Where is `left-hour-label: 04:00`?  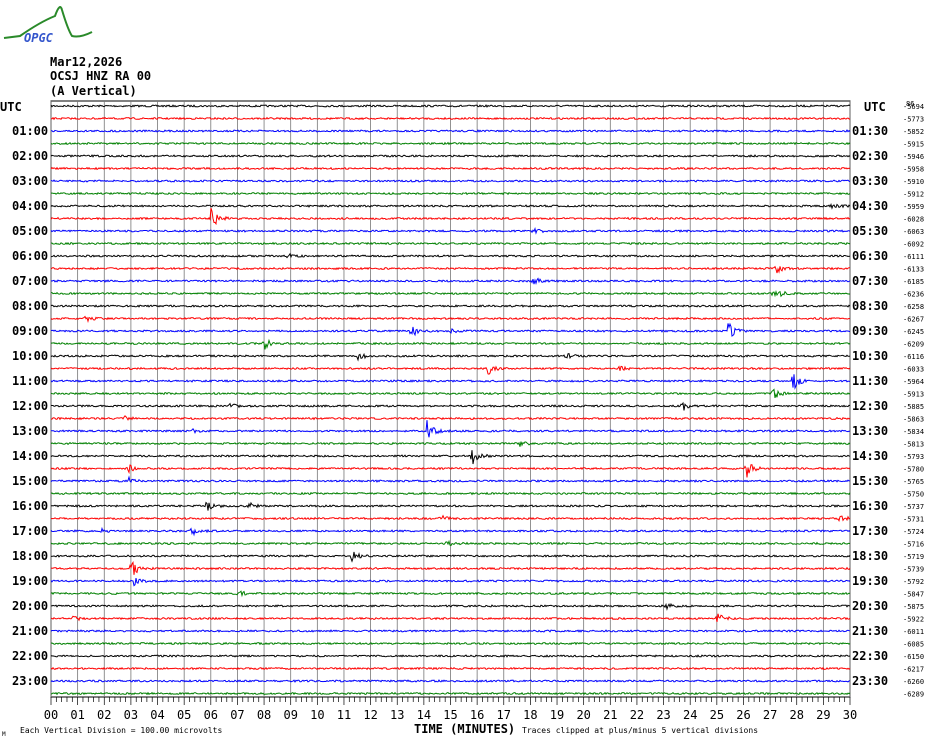 left-hour-label: 04:00 is located at coordinates (30, 206).